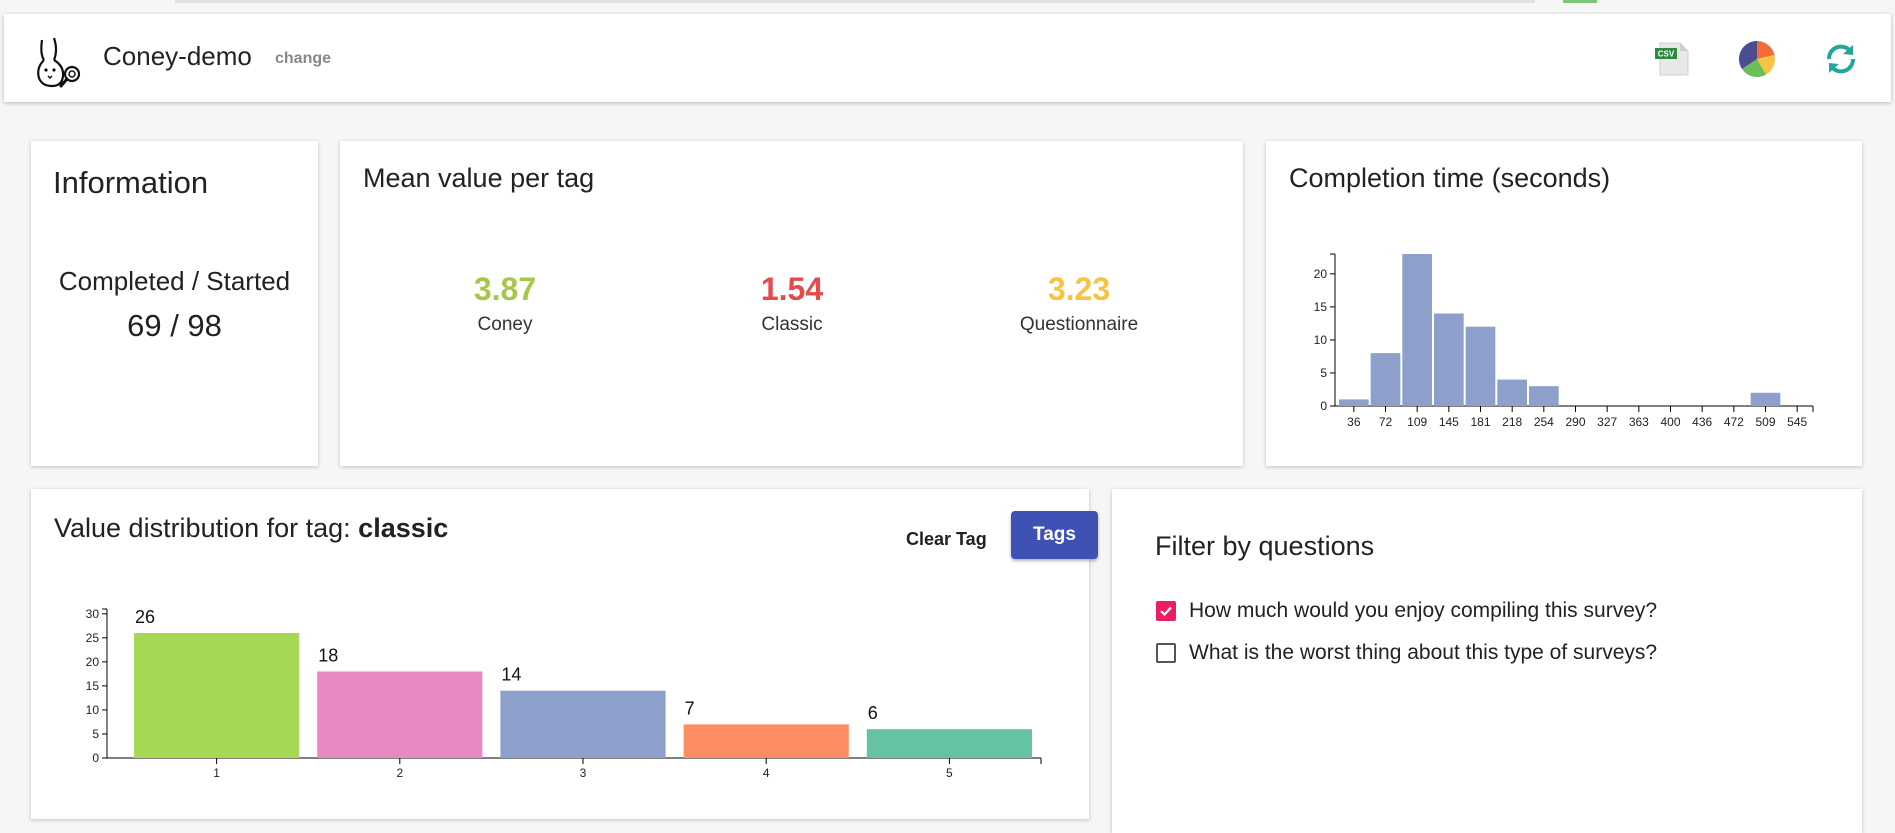 The image size is (1895, 833). I want to click on x-tick-label: 509, so click(1765, 422).